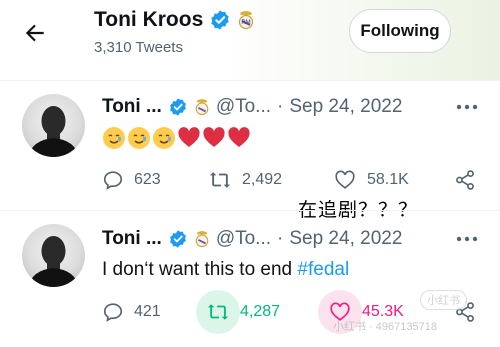 The height and width of the screenshot is (347, 500). I want to click on retweet-button: 4,287, so click(243, 312).